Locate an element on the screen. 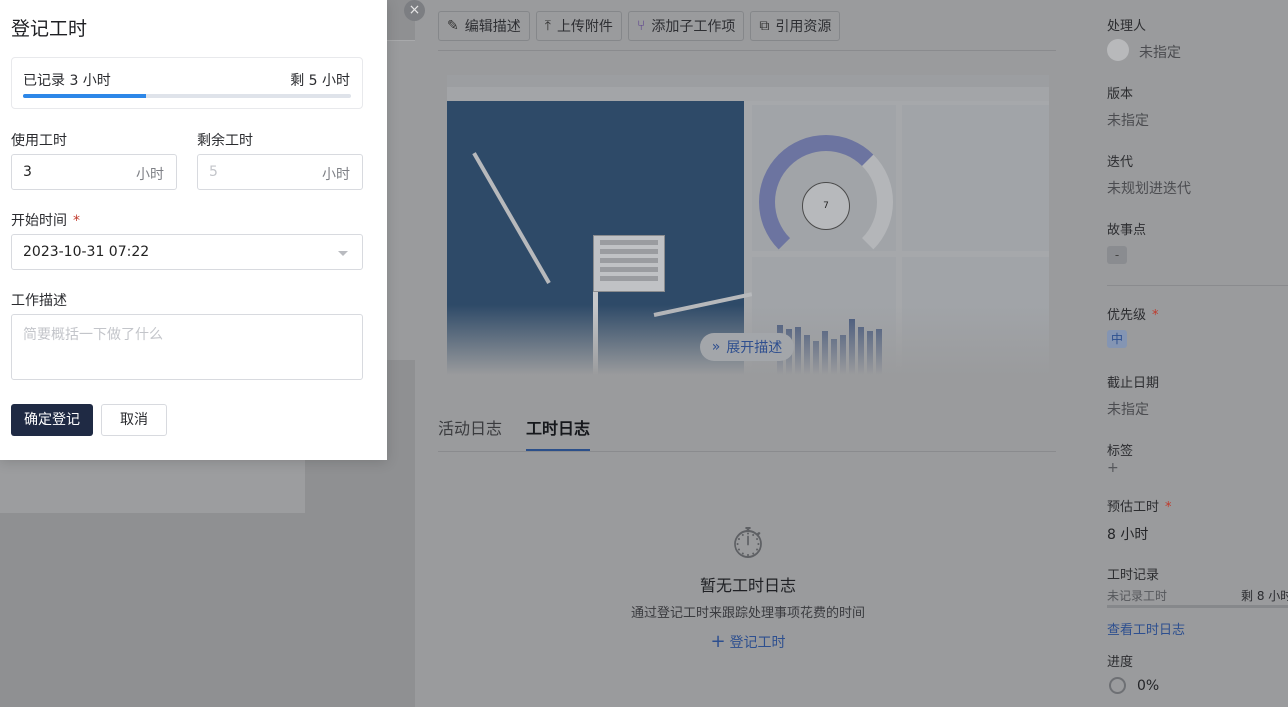 Image resolution: width=1288 pixels, height=707 pixels. start-time-label: 开始时间 * is located at coordinates (45, 220).